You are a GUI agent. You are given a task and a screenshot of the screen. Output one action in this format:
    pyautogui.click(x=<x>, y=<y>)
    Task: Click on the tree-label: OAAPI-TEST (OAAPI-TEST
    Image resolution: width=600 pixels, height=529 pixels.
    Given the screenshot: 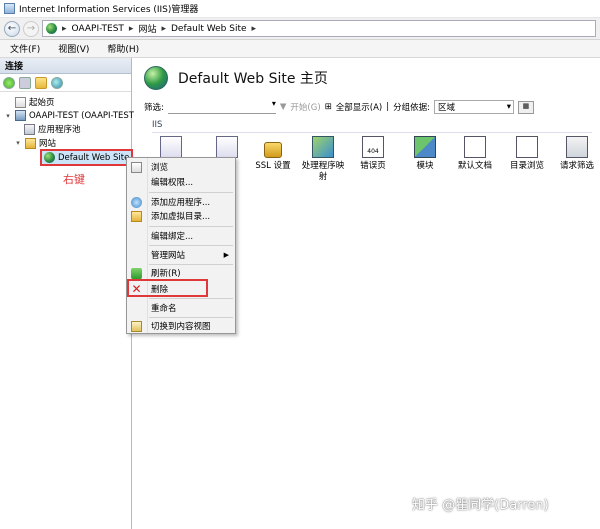 What is the action you would take?
    pyautogui.click(x=81, y=115)
    